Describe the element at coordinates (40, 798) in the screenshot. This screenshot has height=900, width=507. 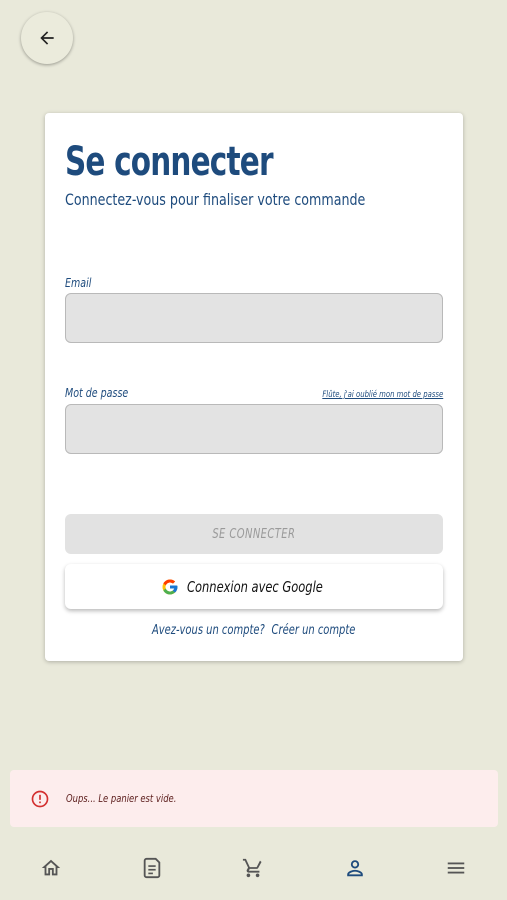
I see `error-circle-icon` at that location.